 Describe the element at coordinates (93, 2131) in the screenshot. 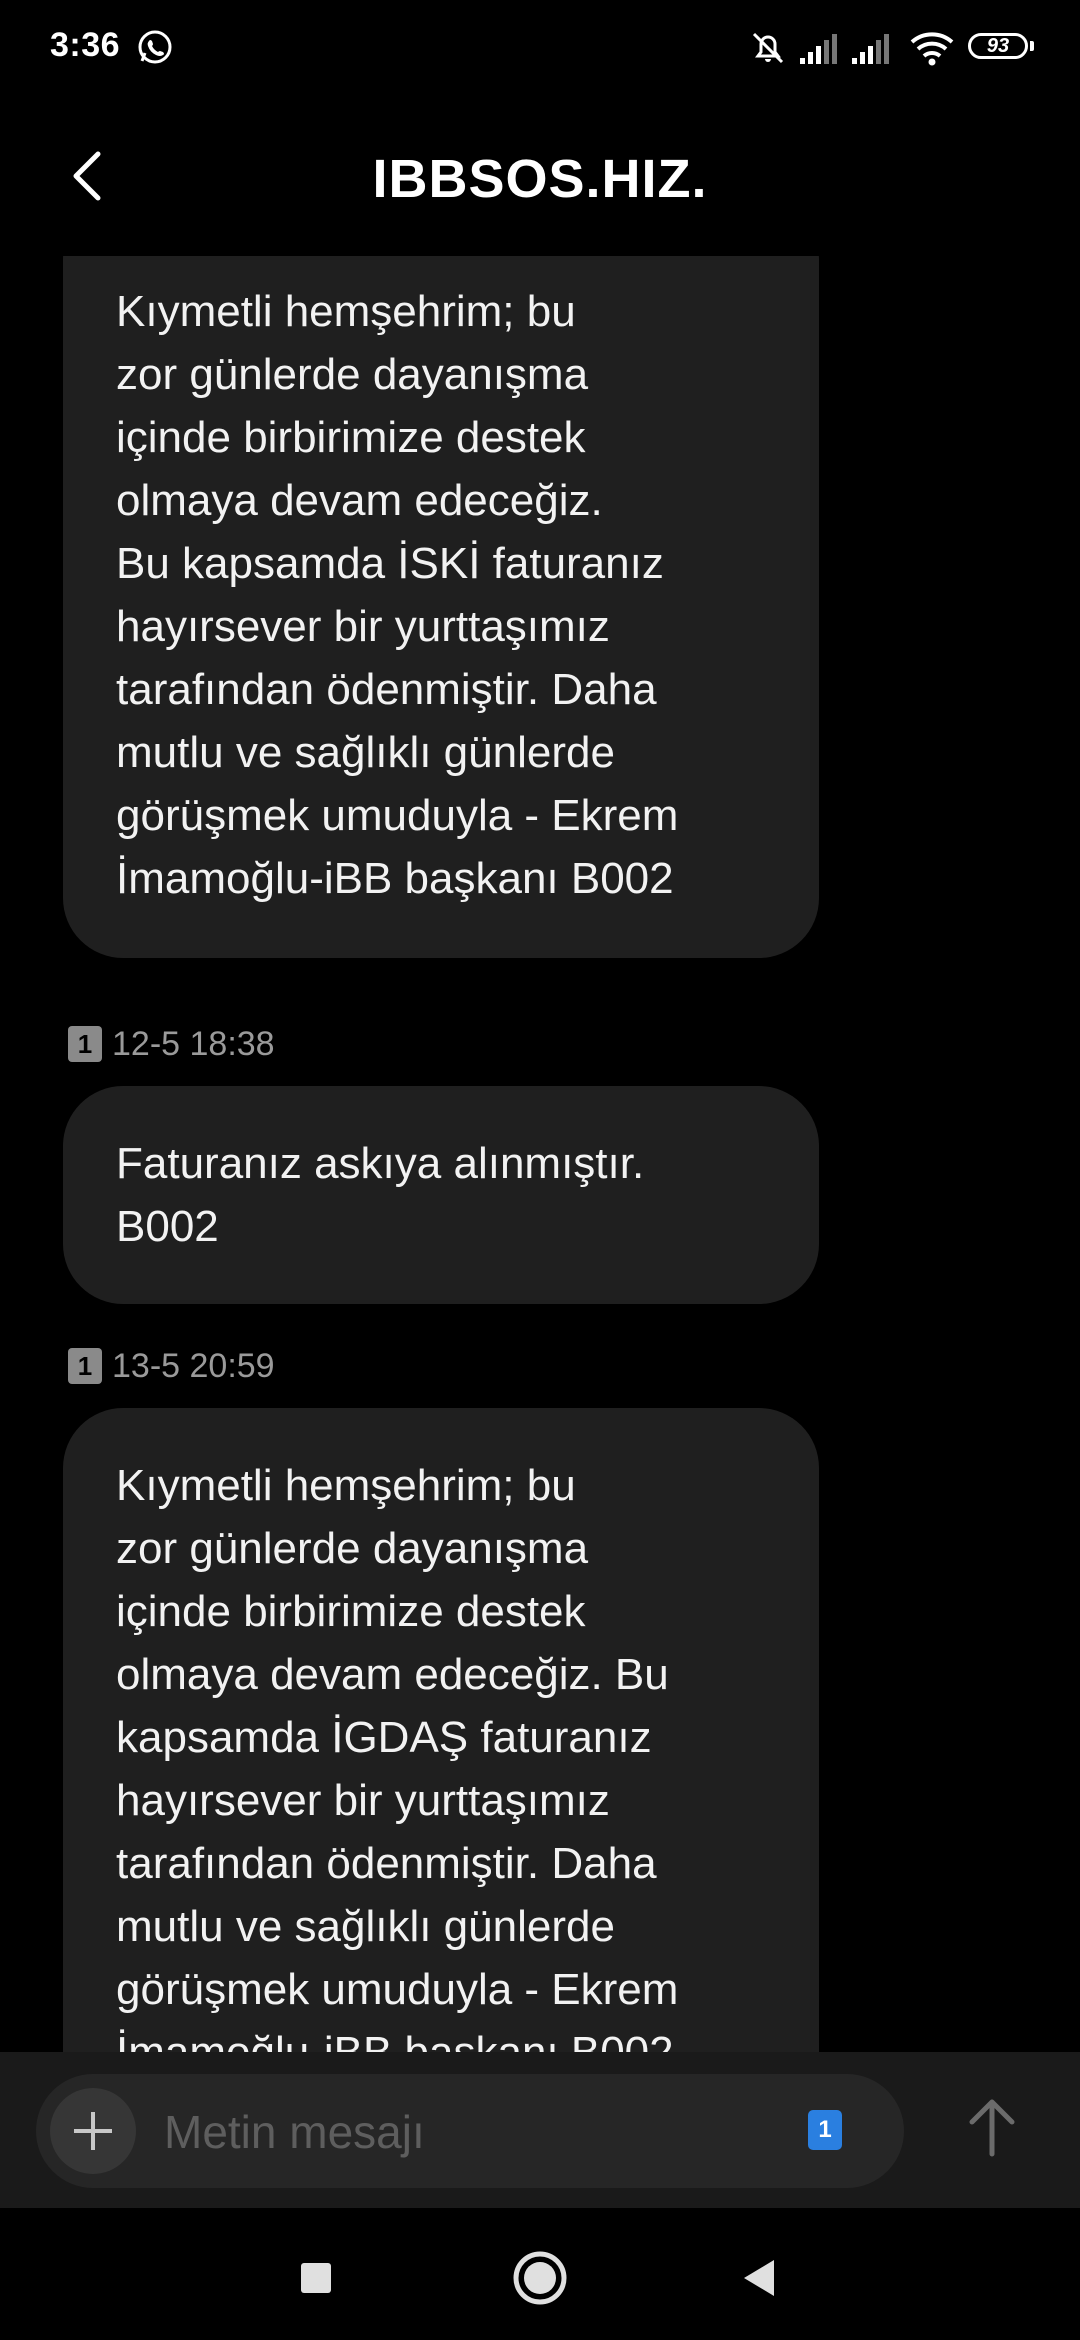

I see `plus-icon` at that location.